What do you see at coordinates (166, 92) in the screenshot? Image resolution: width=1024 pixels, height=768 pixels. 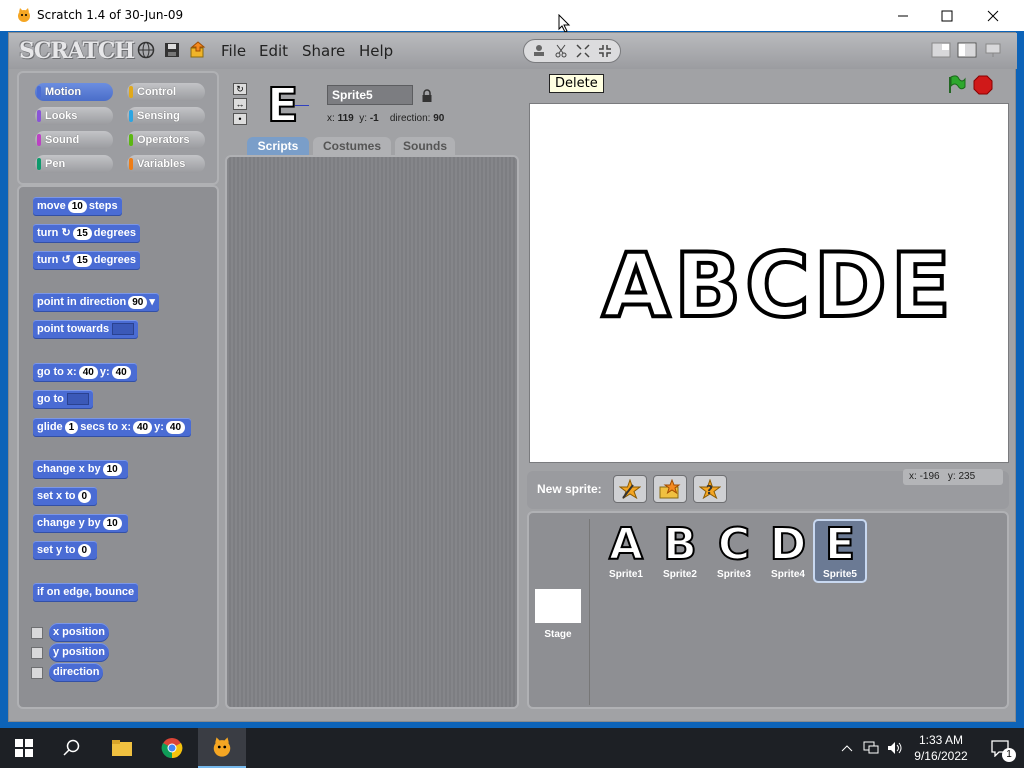 I see `category-control: Control` at bounding box center [166, 92].